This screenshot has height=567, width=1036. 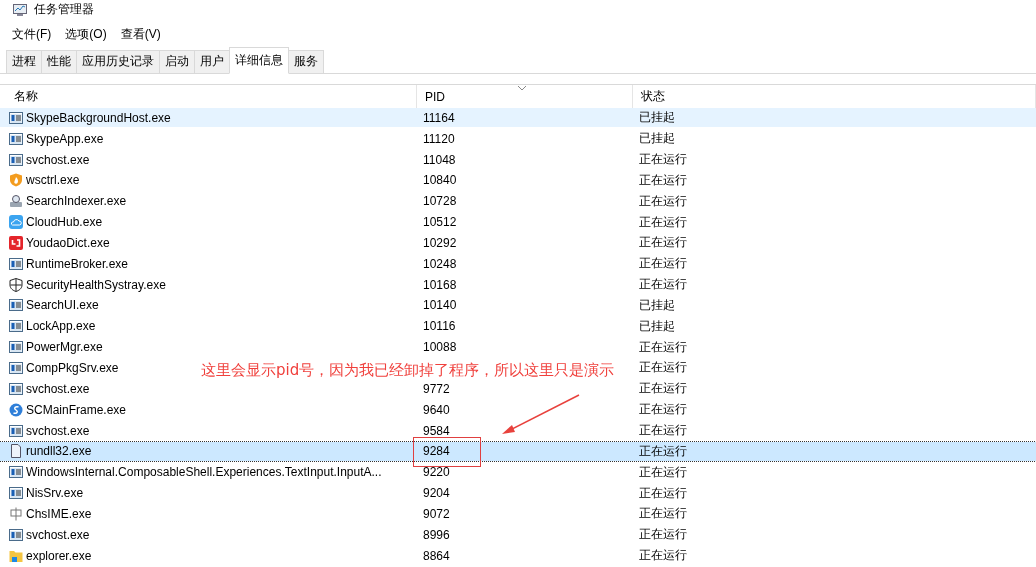 I want to click on process-name: RuntimeBroker.exe, so click(x=77, y=263).